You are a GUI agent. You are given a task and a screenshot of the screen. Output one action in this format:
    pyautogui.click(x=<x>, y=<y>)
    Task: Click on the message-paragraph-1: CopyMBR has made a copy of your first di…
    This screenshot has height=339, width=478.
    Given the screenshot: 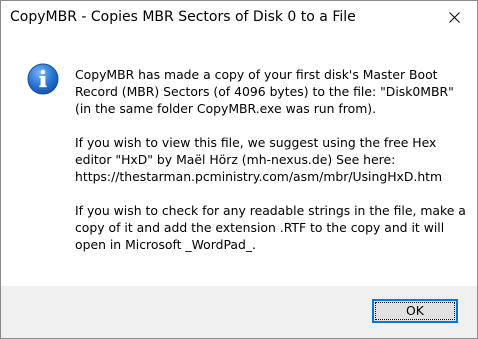 What is the action you would take?
    pyautogui.click(x=264, y=91)
    